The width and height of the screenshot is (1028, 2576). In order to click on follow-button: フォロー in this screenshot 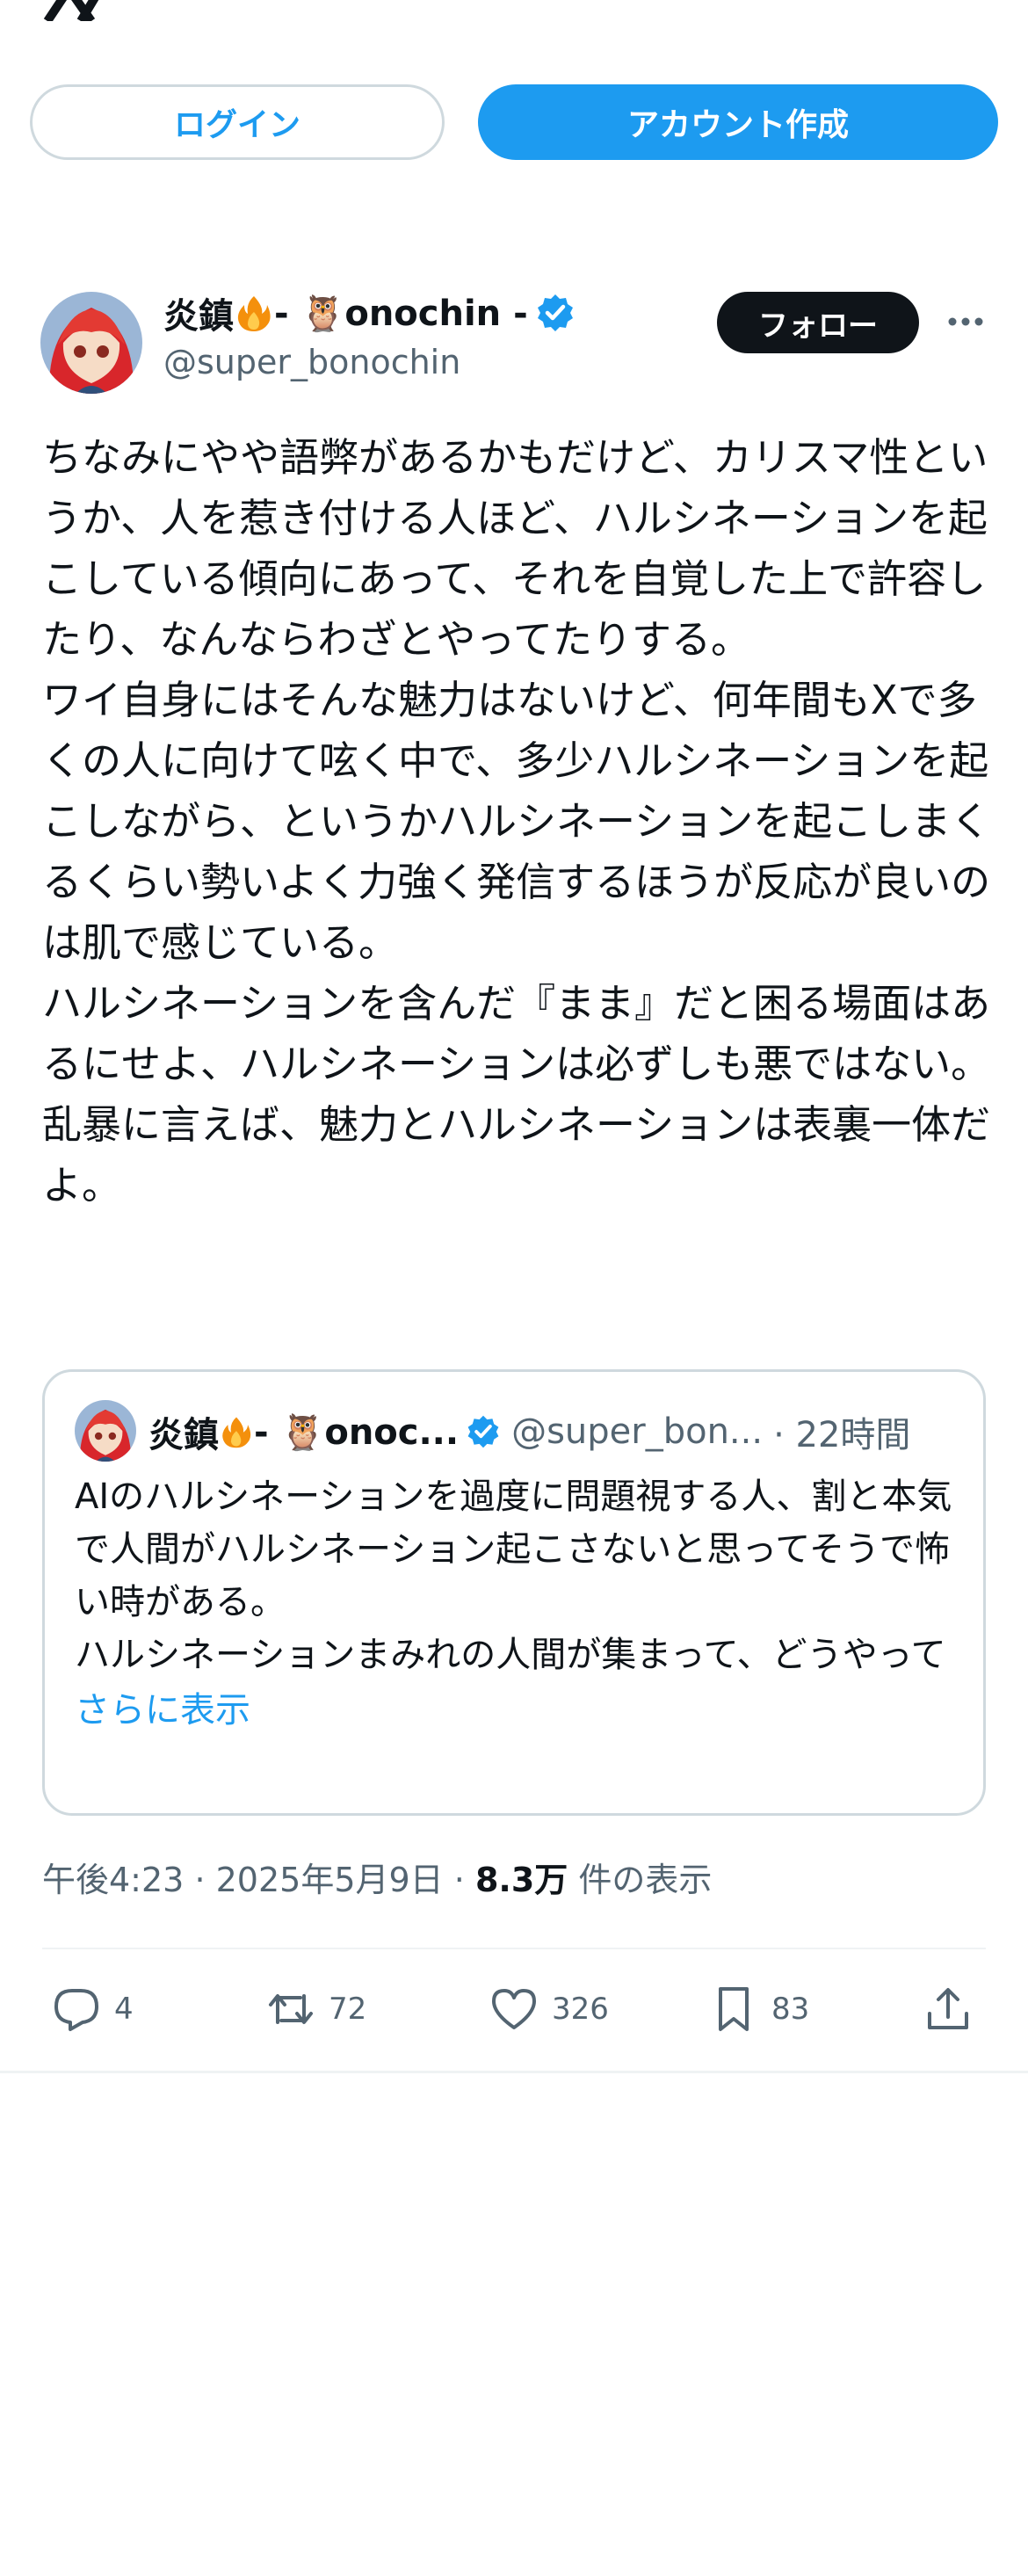, I will do `click(818, 322)`.